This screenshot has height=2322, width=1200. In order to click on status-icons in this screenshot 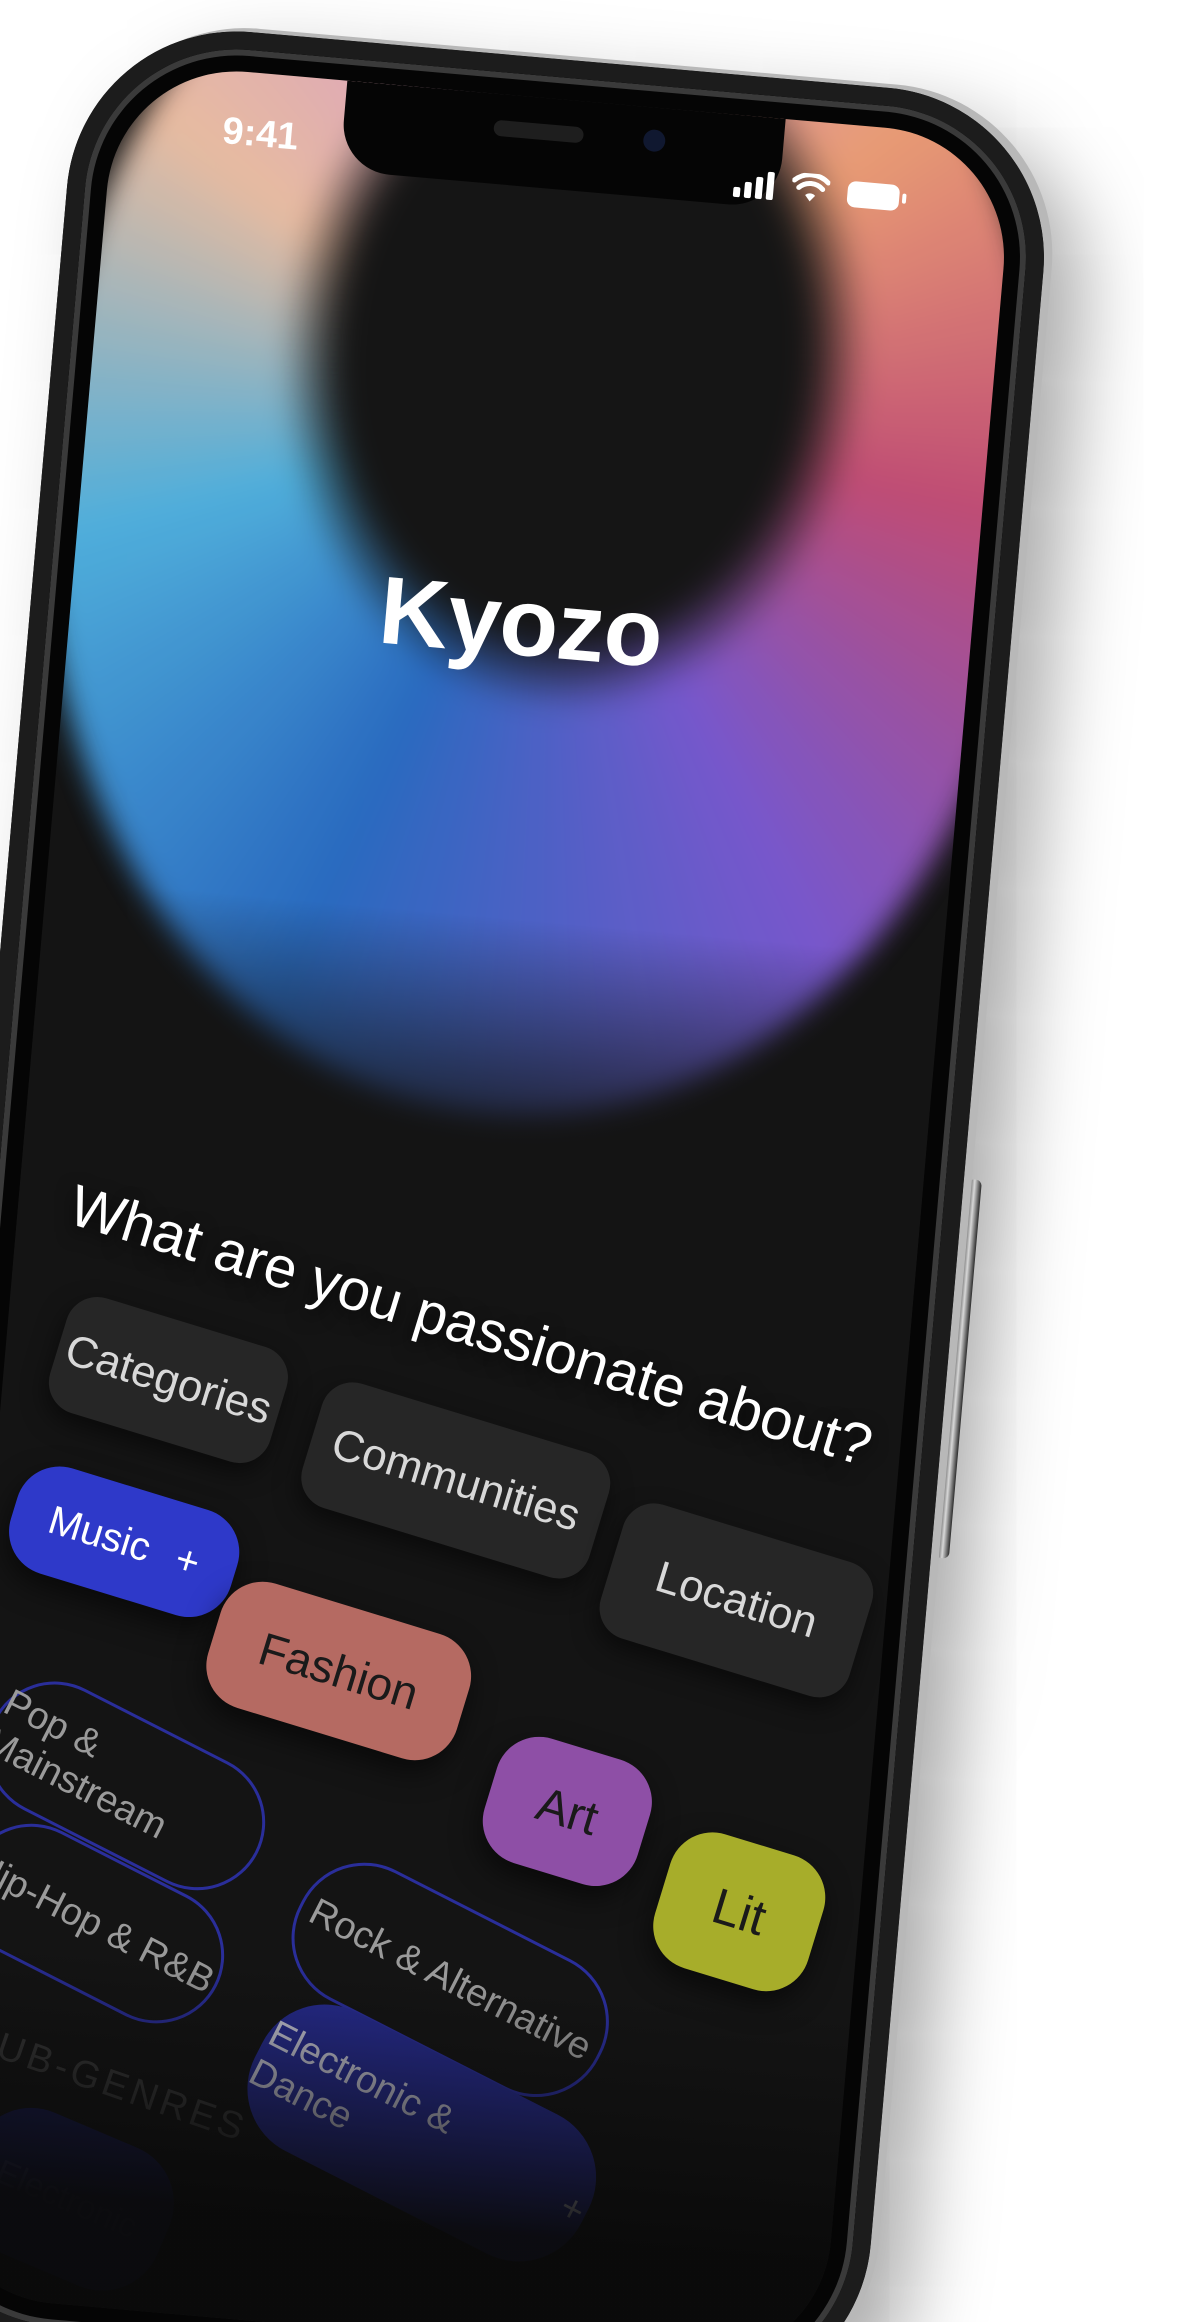, I will do `click(816, 189)`.